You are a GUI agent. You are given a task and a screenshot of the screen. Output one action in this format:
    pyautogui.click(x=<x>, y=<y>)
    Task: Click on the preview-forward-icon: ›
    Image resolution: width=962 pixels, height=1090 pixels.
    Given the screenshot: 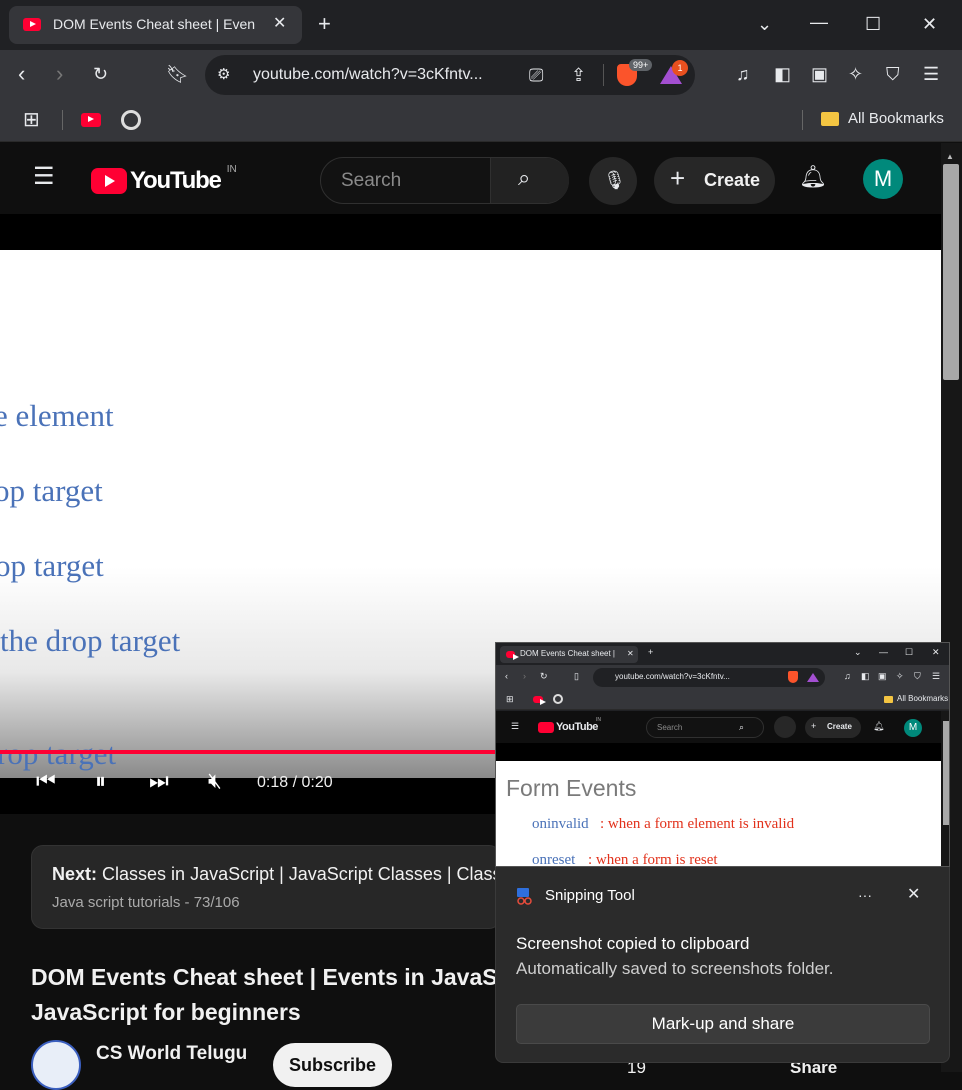 What is the action you would take?
    pyautogui.click(x=524, y=676)
    